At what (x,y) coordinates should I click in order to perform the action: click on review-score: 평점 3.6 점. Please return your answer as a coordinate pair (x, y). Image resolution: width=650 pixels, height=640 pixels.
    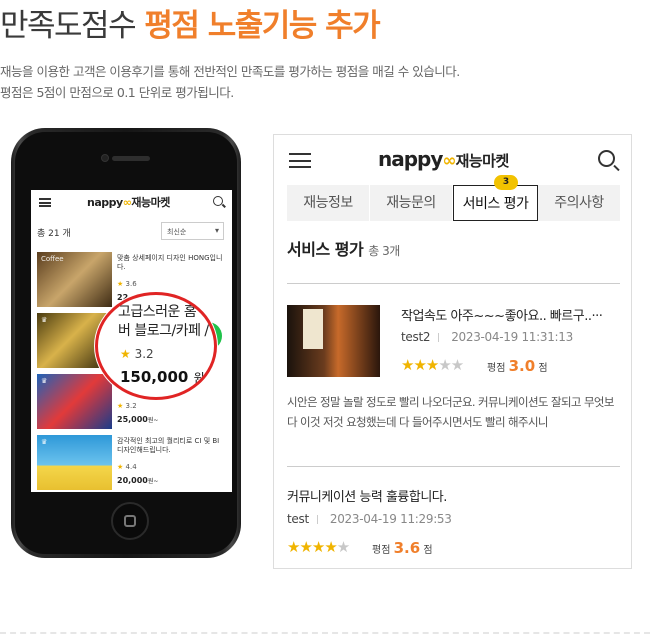
    Looking at the image, I should click on (402, 548).